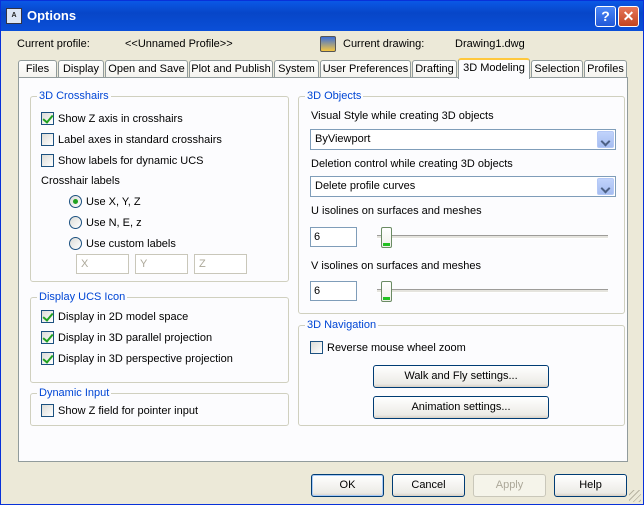 The width and height of the screenshot is (644, 505). Describe the element at coordinates (231, 69) in the screenshot. I see `tab-plot-and-publish: Plot and Publish` at that location.